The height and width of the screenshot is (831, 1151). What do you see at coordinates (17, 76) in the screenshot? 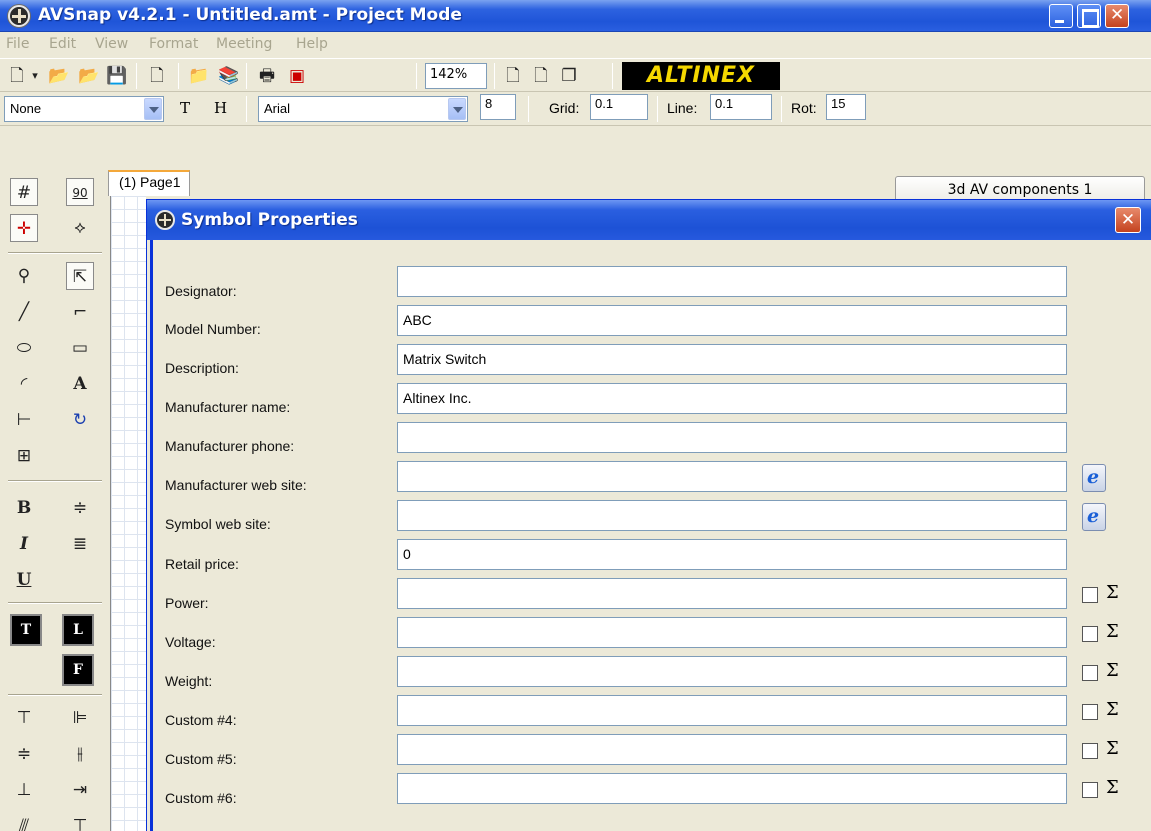
I see `new-file-icon: 🗋` at bounding box center [17, 76].